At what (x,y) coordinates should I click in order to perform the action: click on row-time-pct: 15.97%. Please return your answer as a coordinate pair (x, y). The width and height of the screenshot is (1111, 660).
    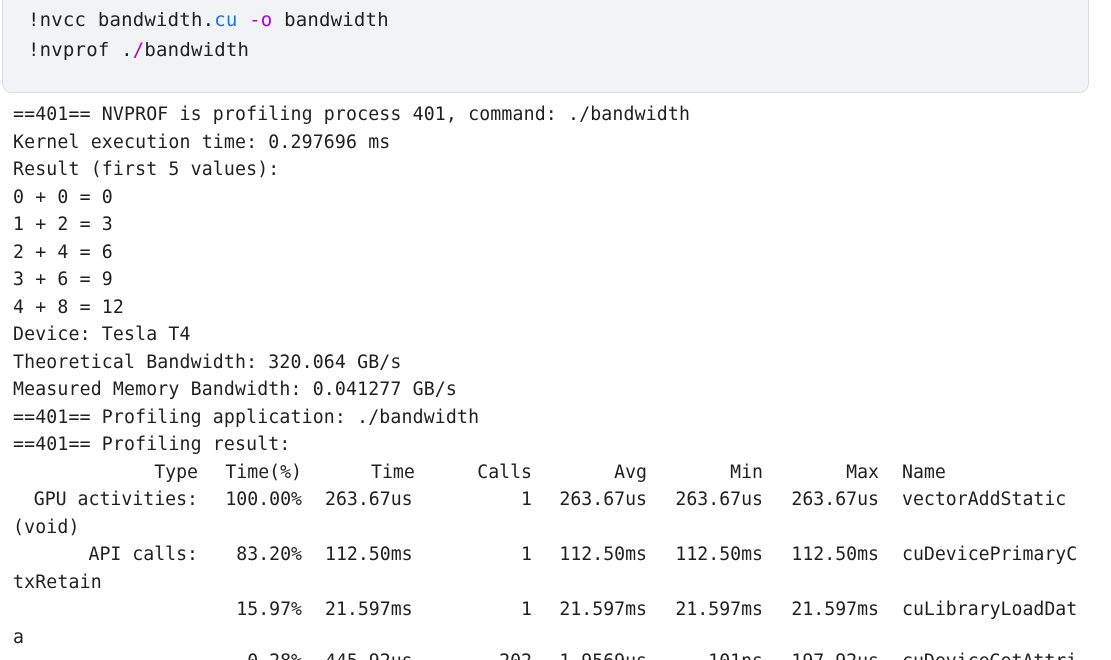
    Looking at the image, I should click on (269, 609).